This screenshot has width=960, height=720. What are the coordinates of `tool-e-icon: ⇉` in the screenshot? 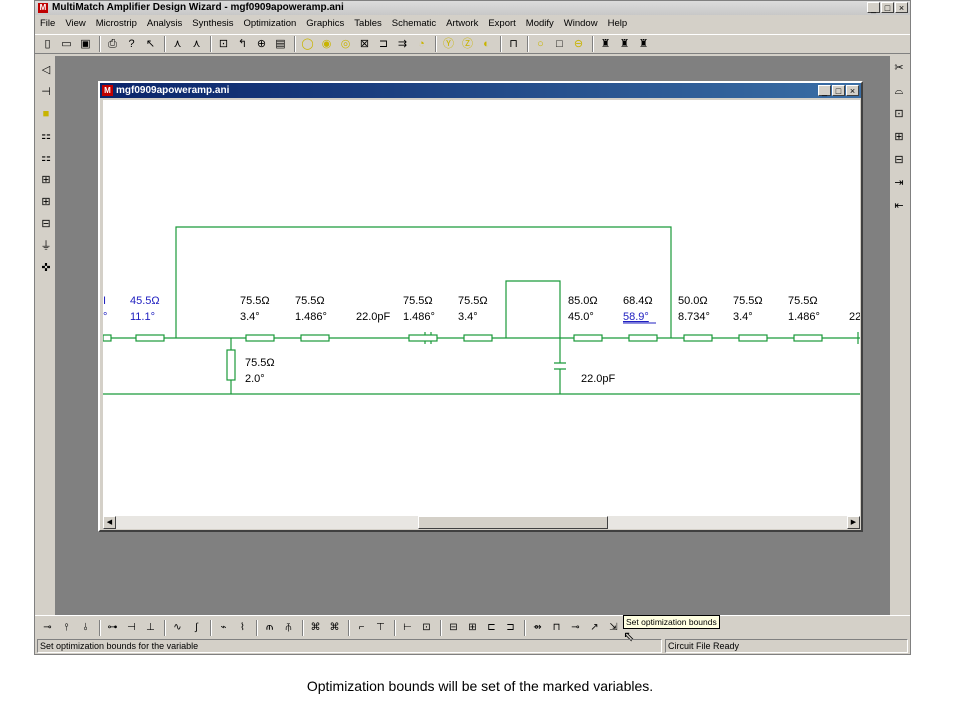 It's located at (402, 44).